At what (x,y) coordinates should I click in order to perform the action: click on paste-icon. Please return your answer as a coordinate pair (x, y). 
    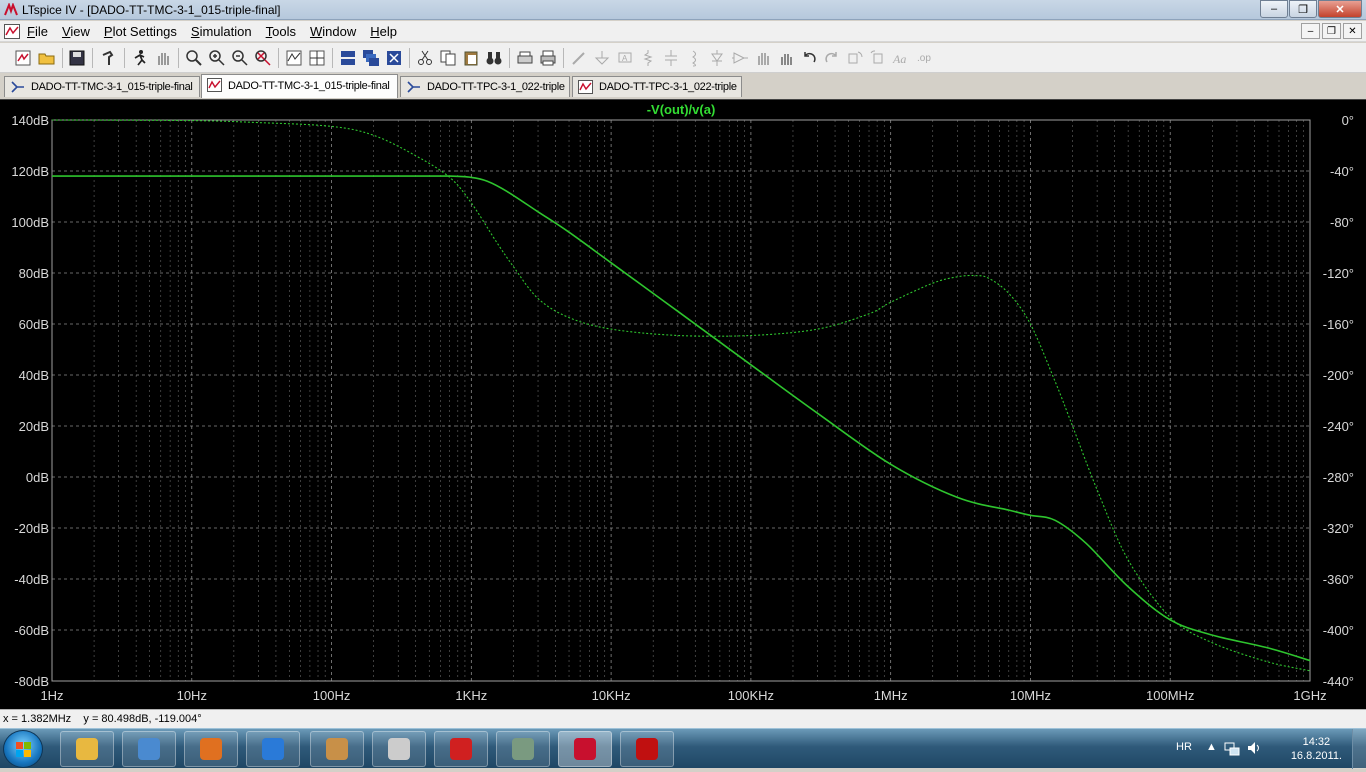
    Looking at the image, I should click on (471, 58).